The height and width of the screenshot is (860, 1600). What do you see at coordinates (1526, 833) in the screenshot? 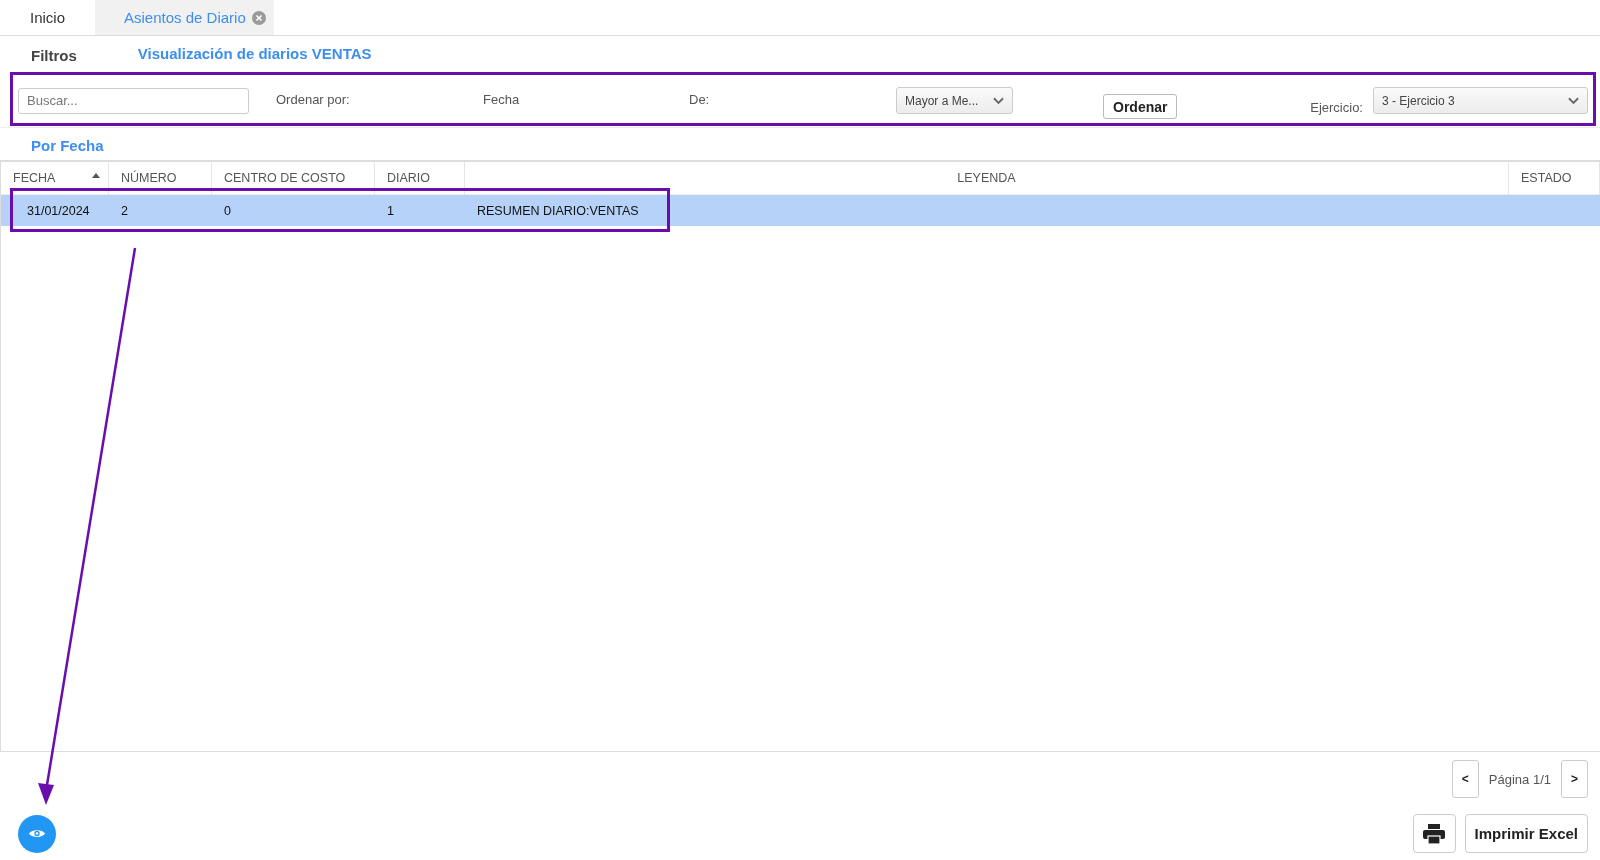
I see `export-excel-button: Imprimir Excel` at bounding box center [1526, 833].